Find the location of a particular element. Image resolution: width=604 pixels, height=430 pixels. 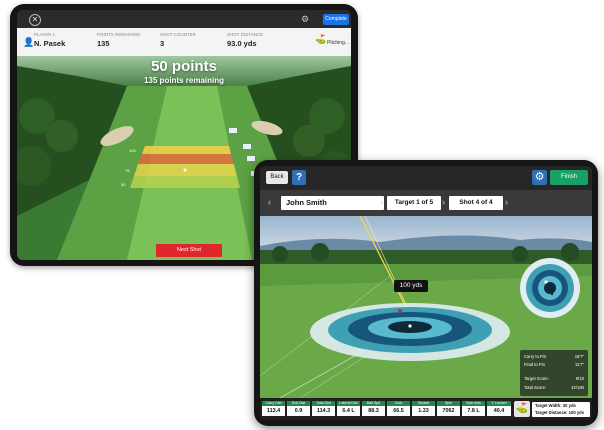

target-distance: Target Distance: 100 yds is located at coordinates (560, 412).